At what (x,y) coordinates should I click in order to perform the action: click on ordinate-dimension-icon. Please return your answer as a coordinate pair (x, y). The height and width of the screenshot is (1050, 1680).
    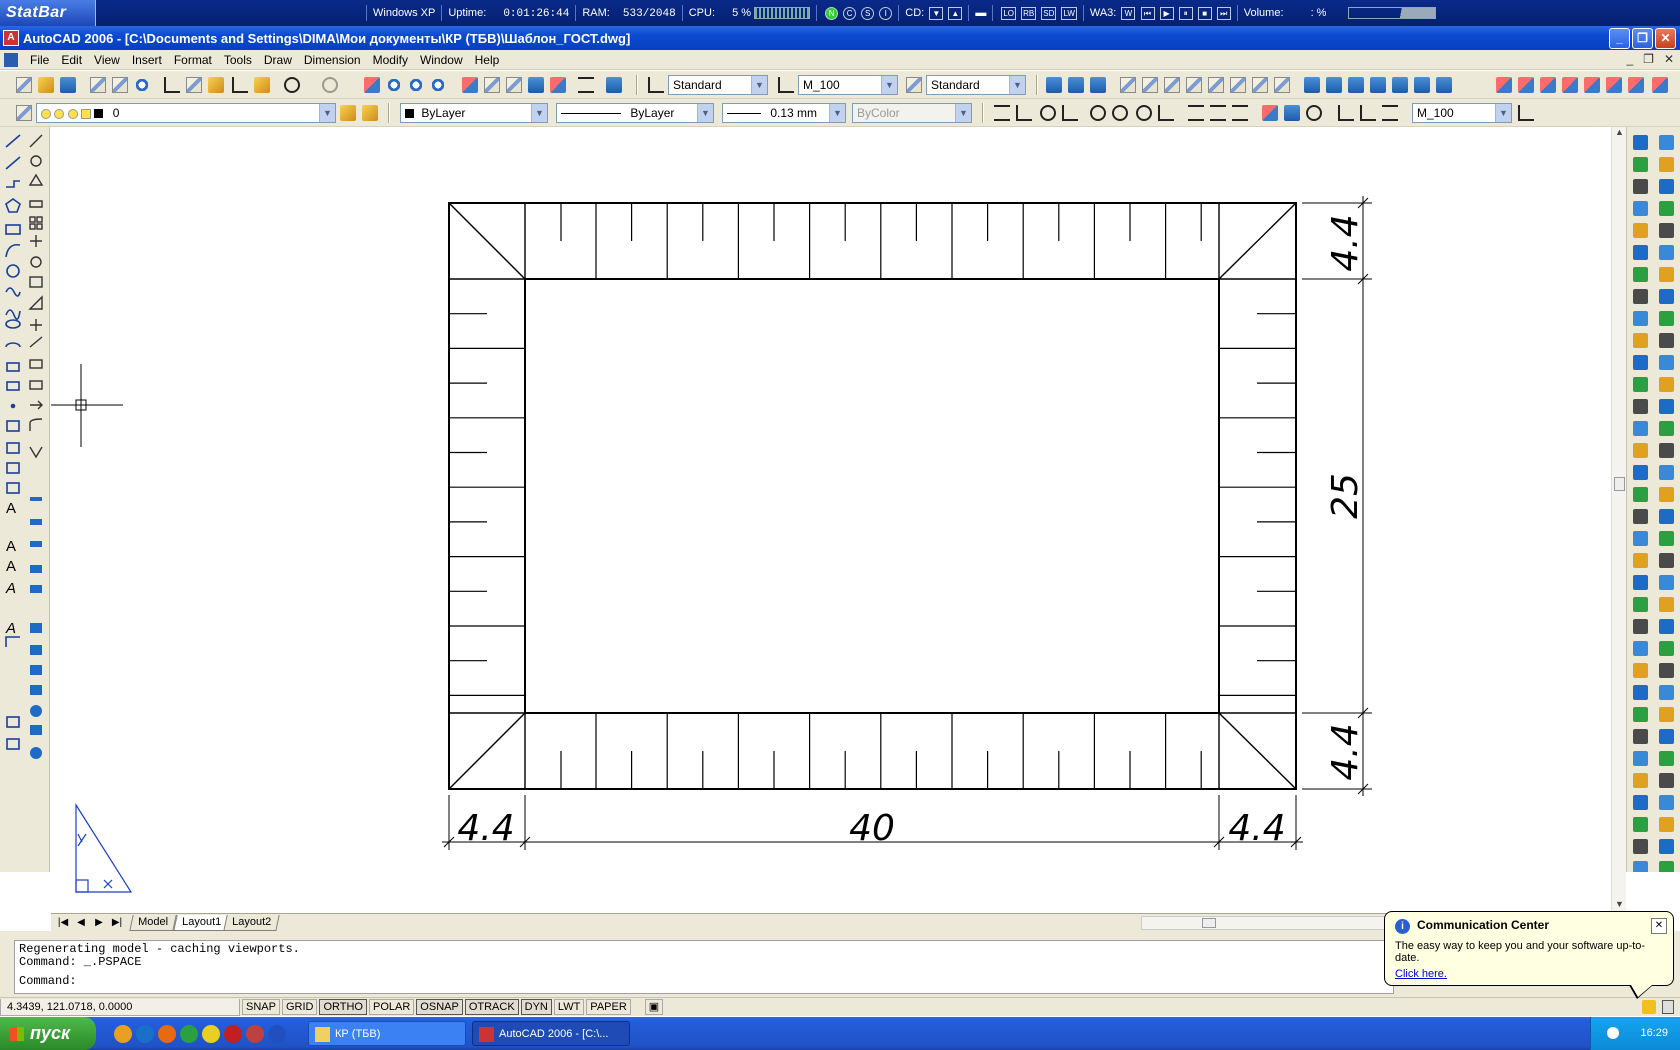
    Looking at the image, I should click on (1070, 113).